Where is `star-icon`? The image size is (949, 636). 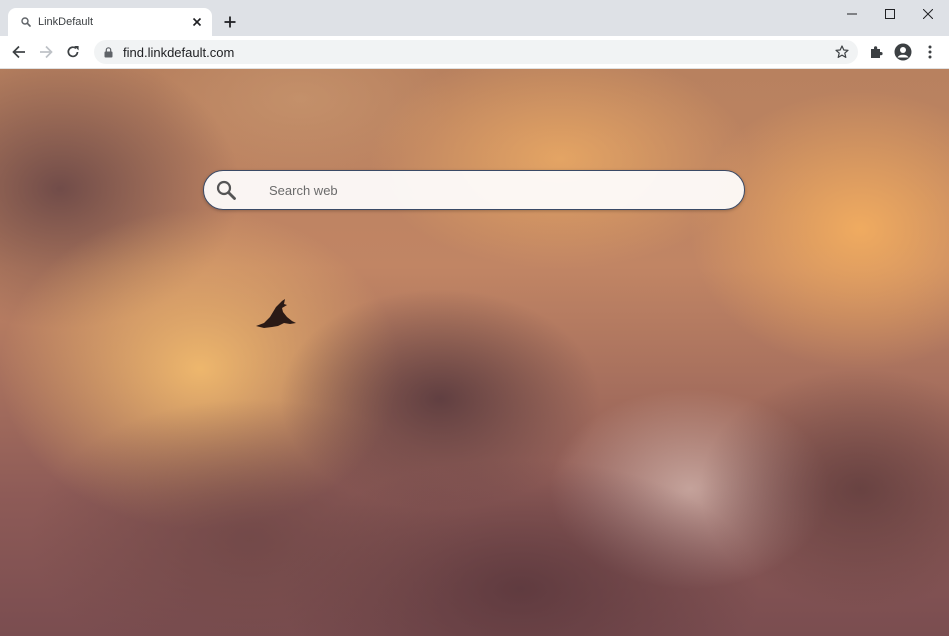
star-icon is located at coordinates (842, 52).